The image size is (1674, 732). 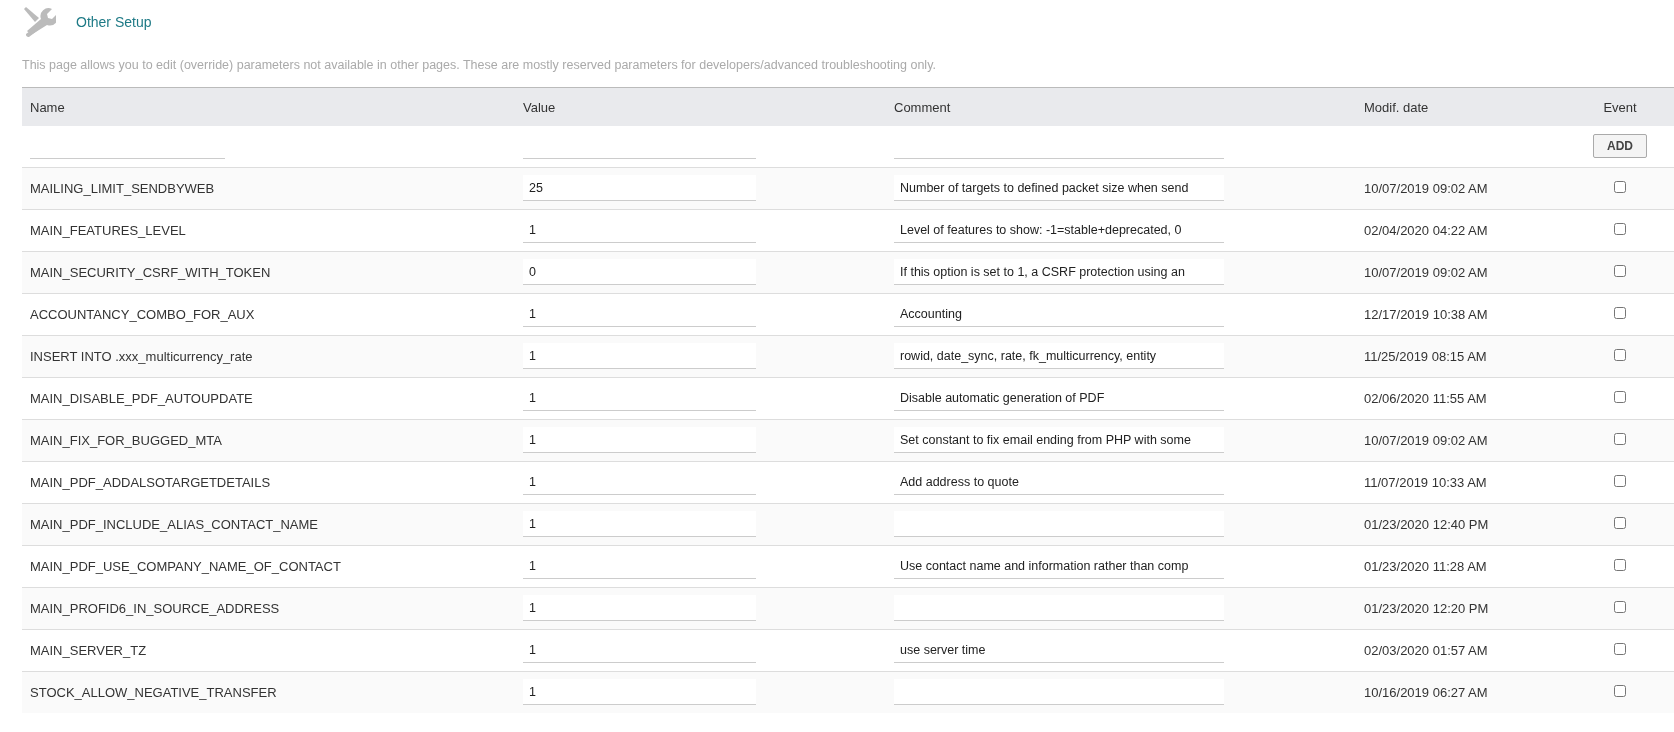 I want to click on parameter-name: MAIN_PROFID6_IN_SOURCE_ADDRESS, so click(x=155, y=608).